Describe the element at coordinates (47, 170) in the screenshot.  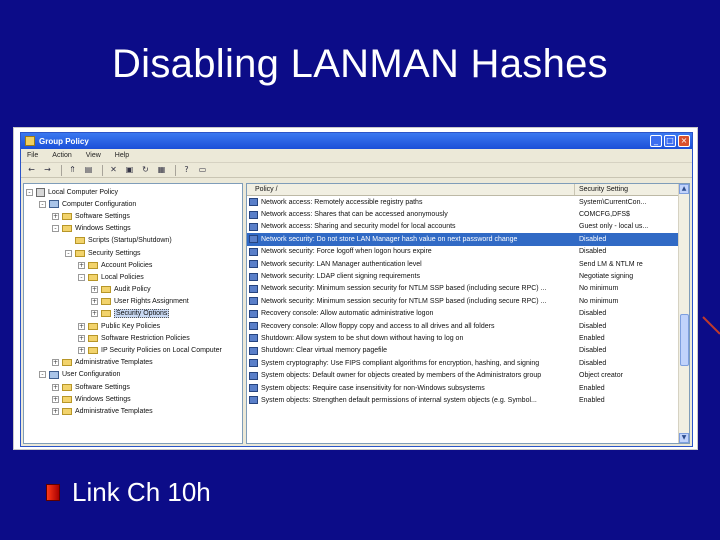
I see `forward-icon: →` at that location.